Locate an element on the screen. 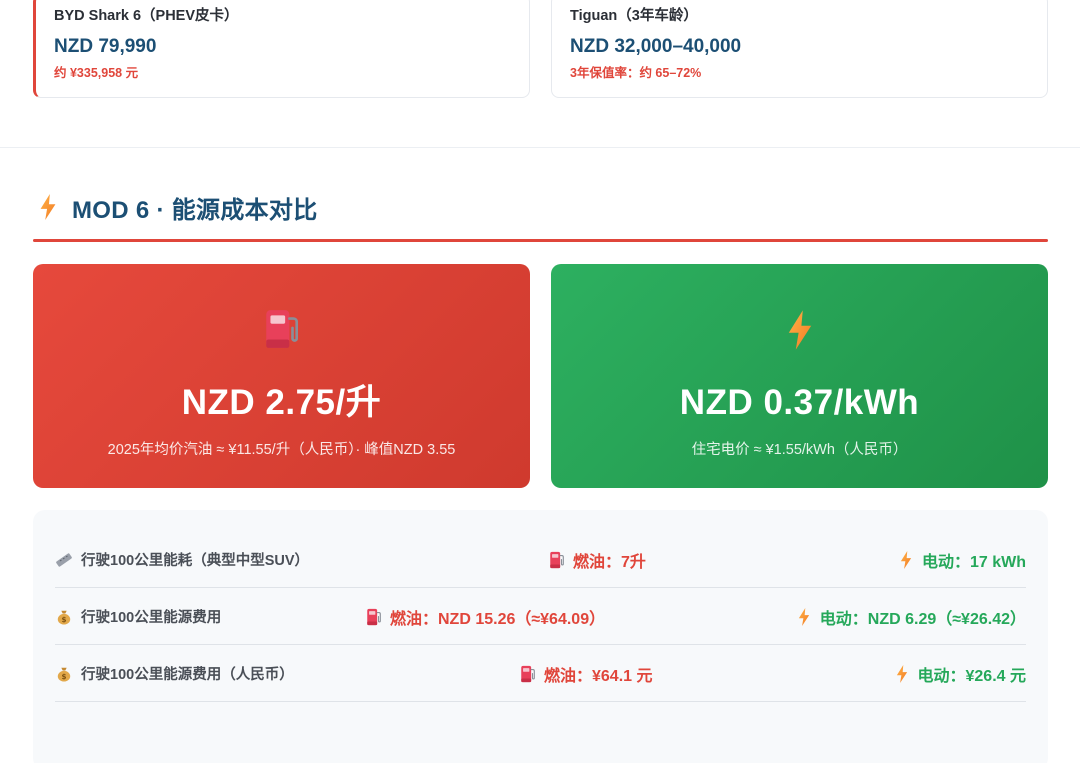 This screenshot has height=763, width=1080. fuel-value: 燃油：NZD 15.26（≈¥64.09） is located at coordinates (485, 616).